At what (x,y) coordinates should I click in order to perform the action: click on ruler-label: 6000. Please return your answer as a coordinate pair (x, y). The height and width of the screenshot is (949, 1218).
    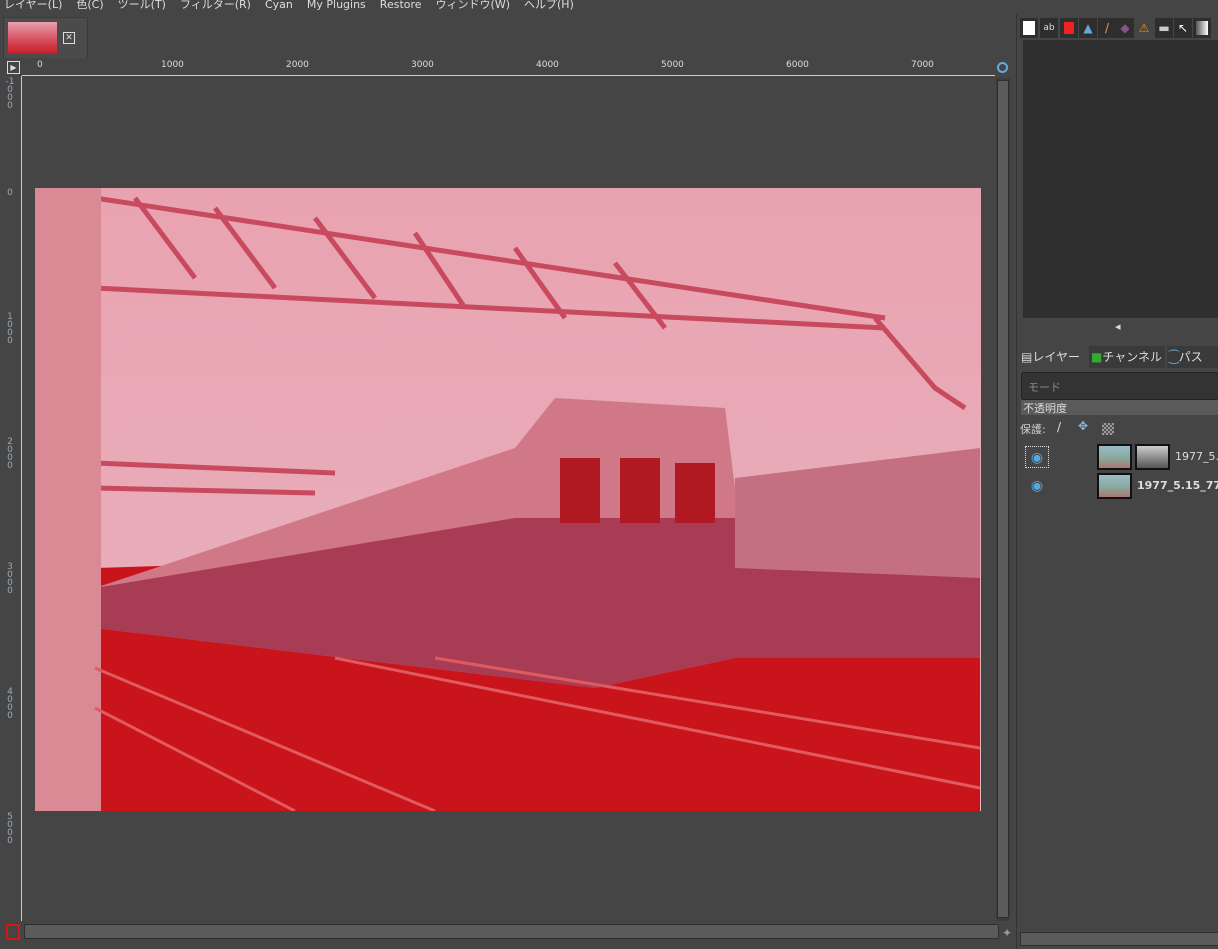
    Looking at the image, I should click on (797, 65).